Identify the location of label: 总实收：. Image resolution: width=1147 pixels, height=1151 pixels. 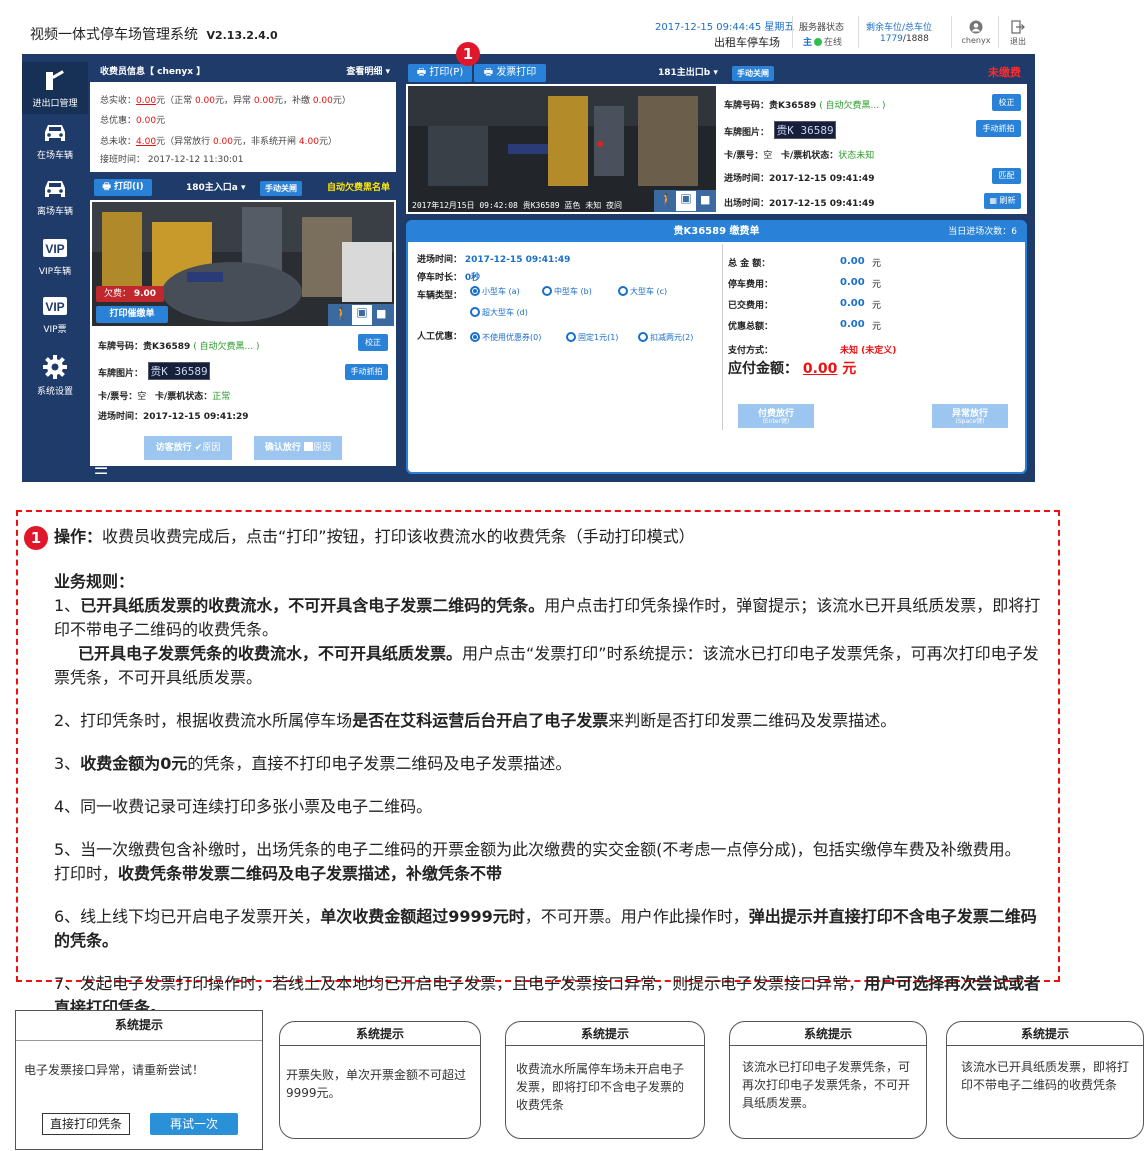
(118, 101).